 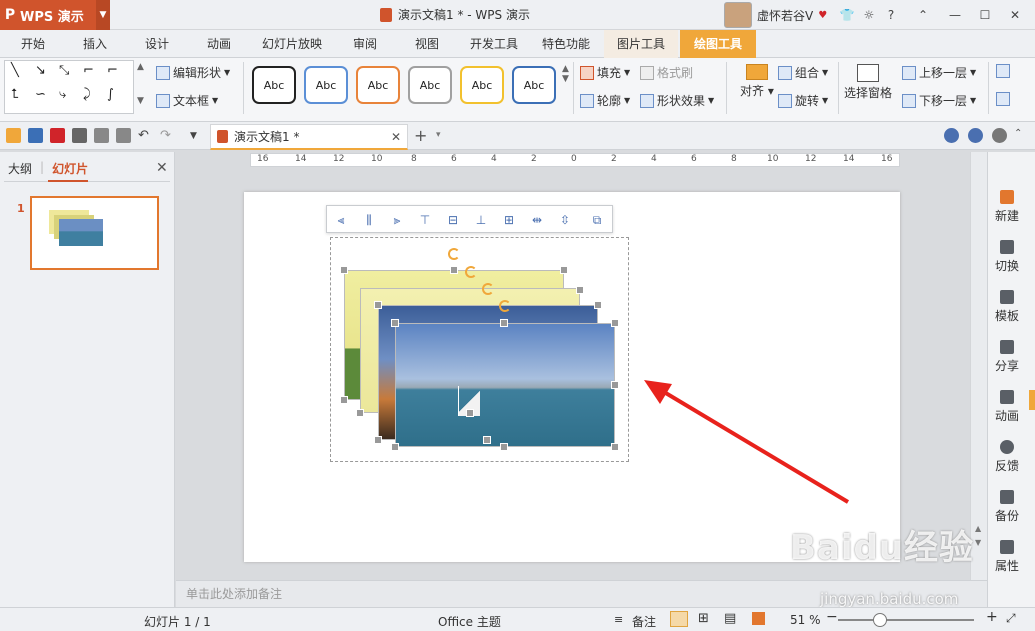 What do you see at coordinates (757, 81) in the screenshot?
I see `align-button: 对齐 ▾` at bounding box center [757, 81].